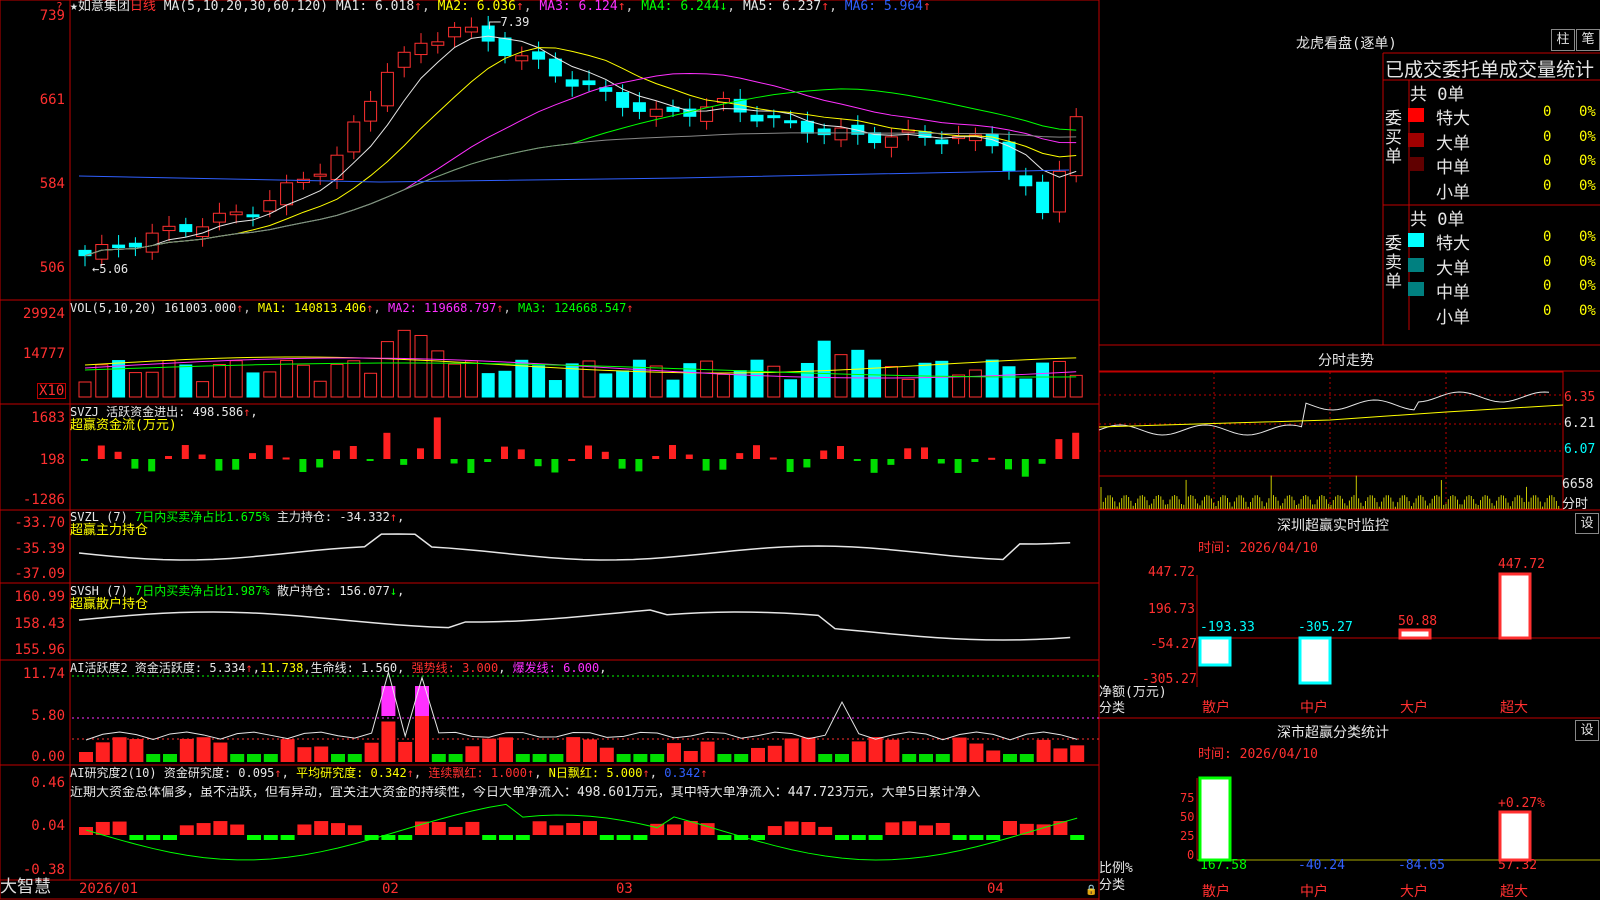 Image resolution: width=1600 pixels, height=900 pixels. Describe the element at coordinates (74, 7) in the screenshot. I see `favorite-star-icon: ★` at that location.